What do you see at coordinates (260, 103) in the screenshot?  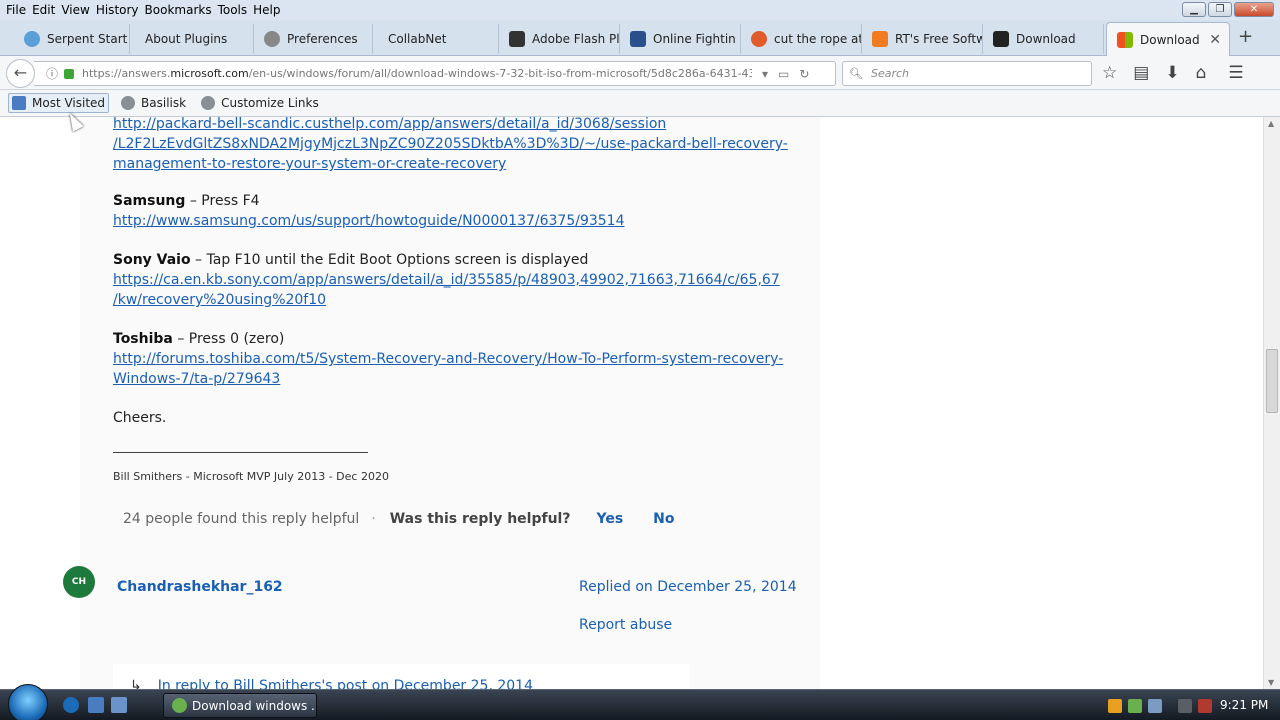 I see `bookmark-customize-links: Customize Links` at bounding box center [260, 103].